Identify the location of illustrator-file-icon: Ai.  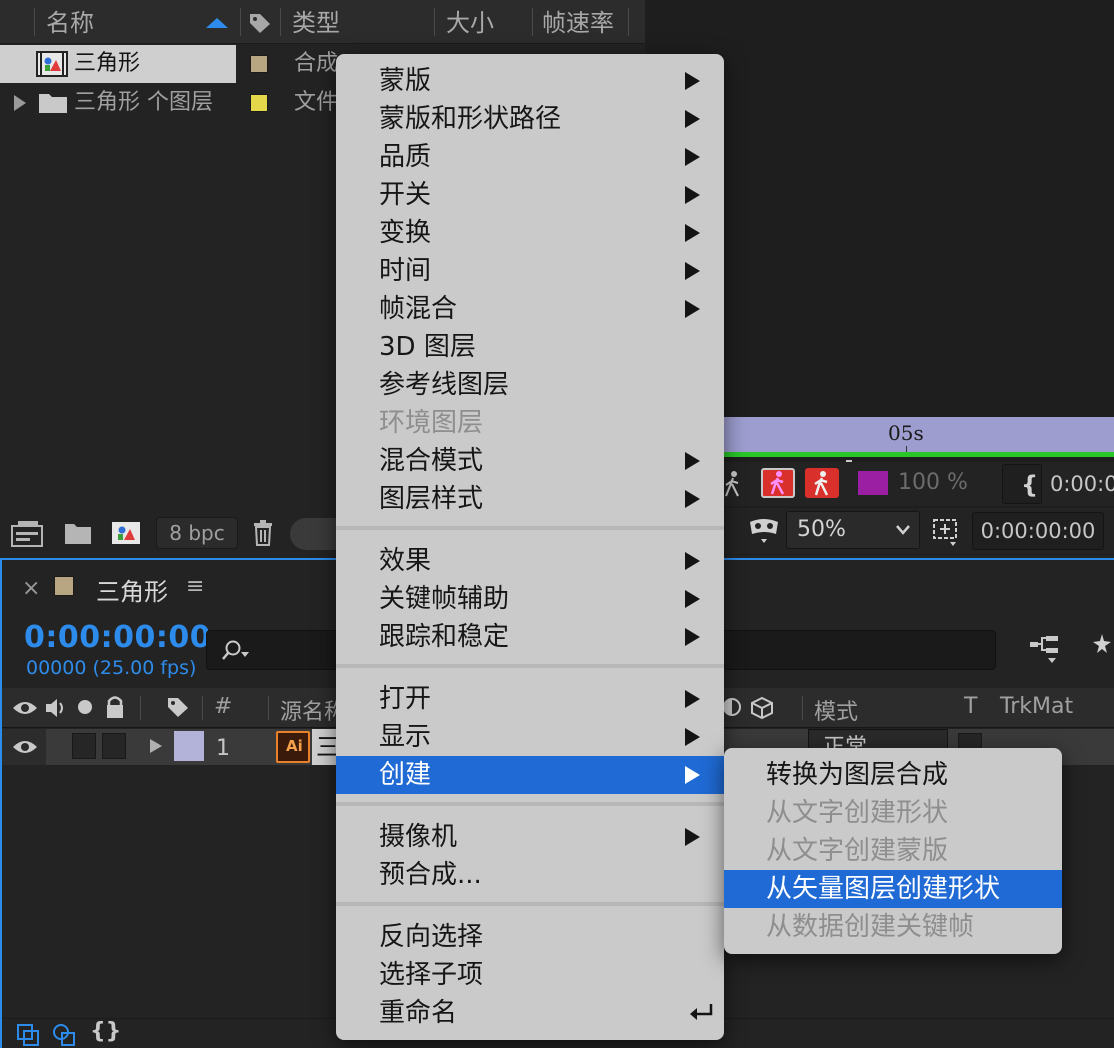
(293, 747).